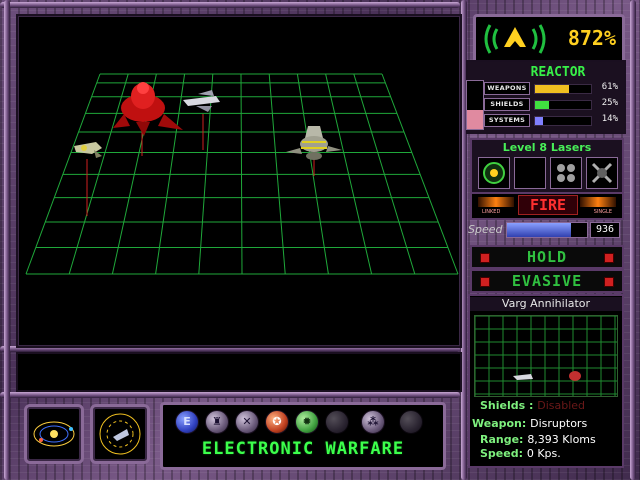 The height and width of the screenshot is (480, 640). I want to click on target-weapon-row: Weapon: Disruptors, so click(529, 423).